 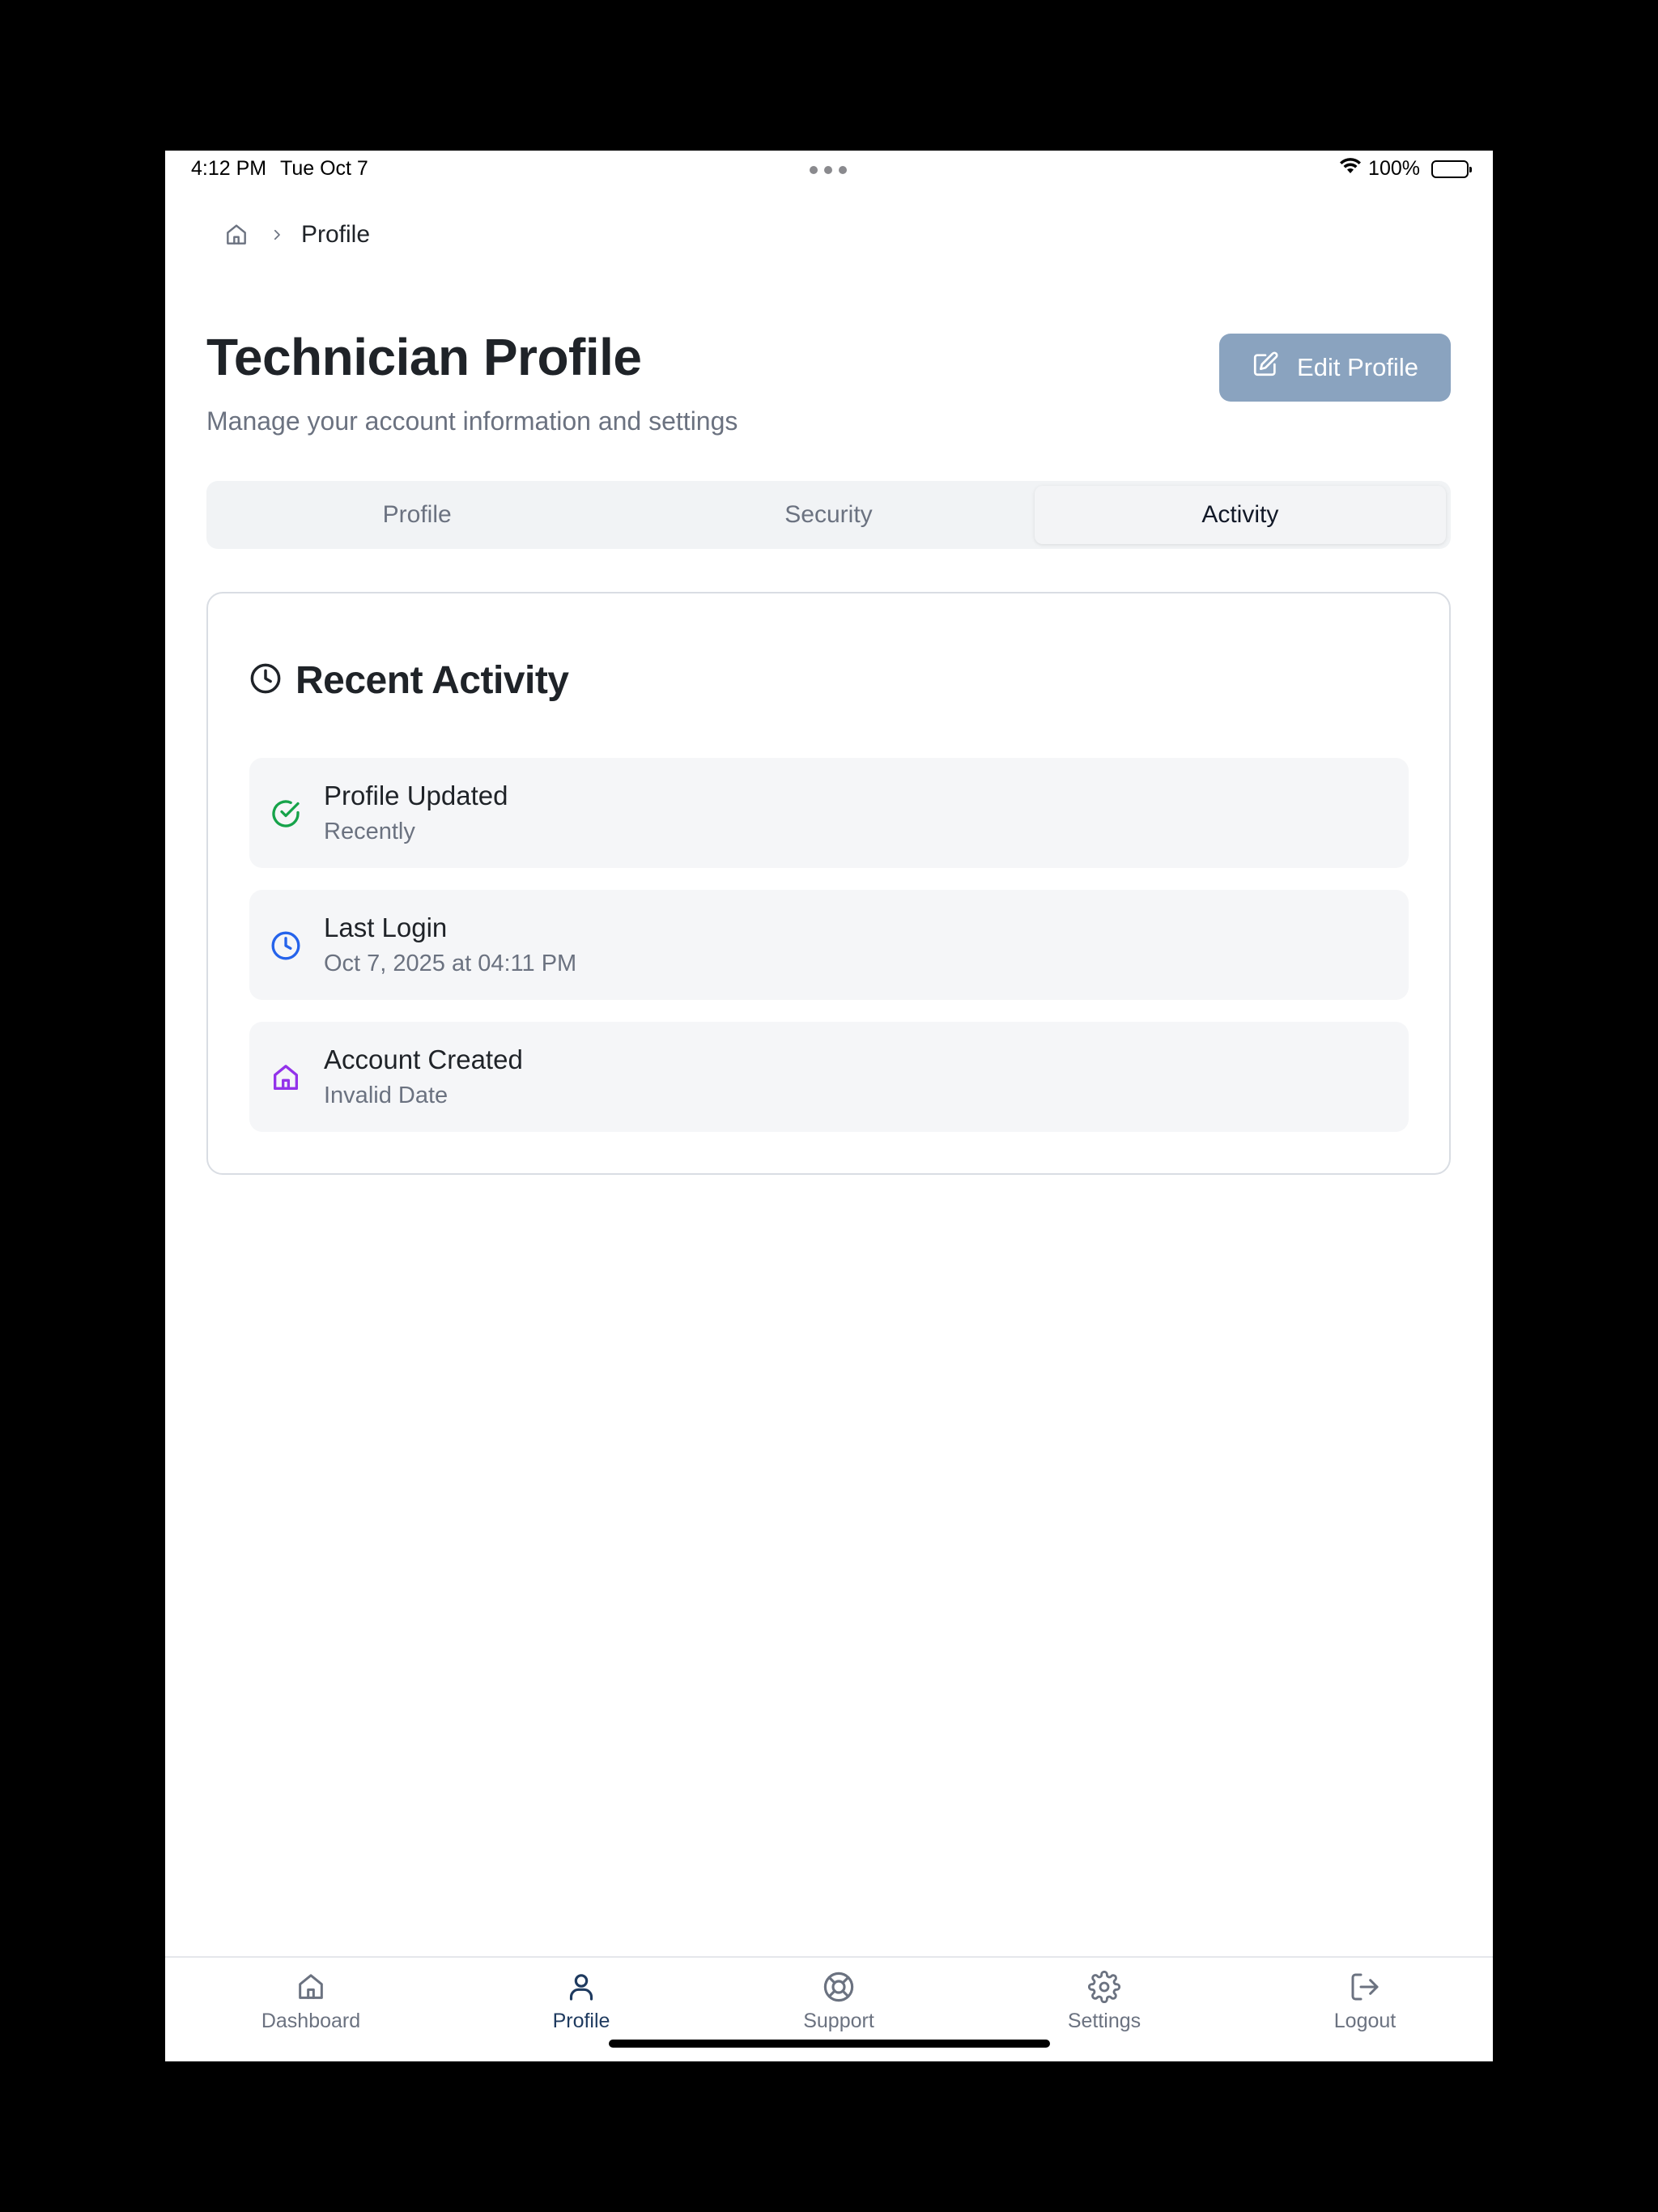 What do you see at coordinates (829, 945) in the screenshot?
I see `activity-item-last-login: Last Login Oct 7, 2025 at 04:11 PM` at bounding box center [829, 945].